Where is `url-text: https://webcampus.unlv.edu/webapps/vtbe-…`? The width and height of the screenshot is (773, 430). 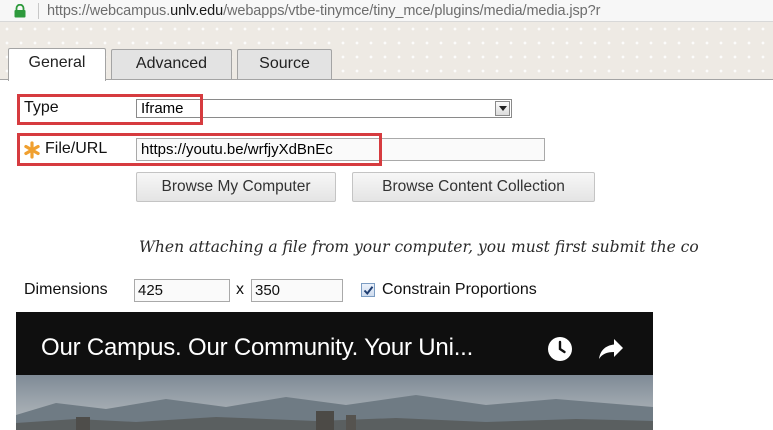 url-text: https://webcampus.unlv.edu/webapps/vtbe-… is located at coordinates (323, 11).